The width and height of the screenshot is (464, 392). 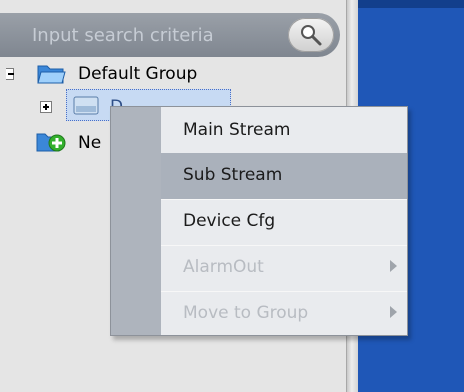 I want to click on tree-item-label: Ne, so click(x=90, y=143).